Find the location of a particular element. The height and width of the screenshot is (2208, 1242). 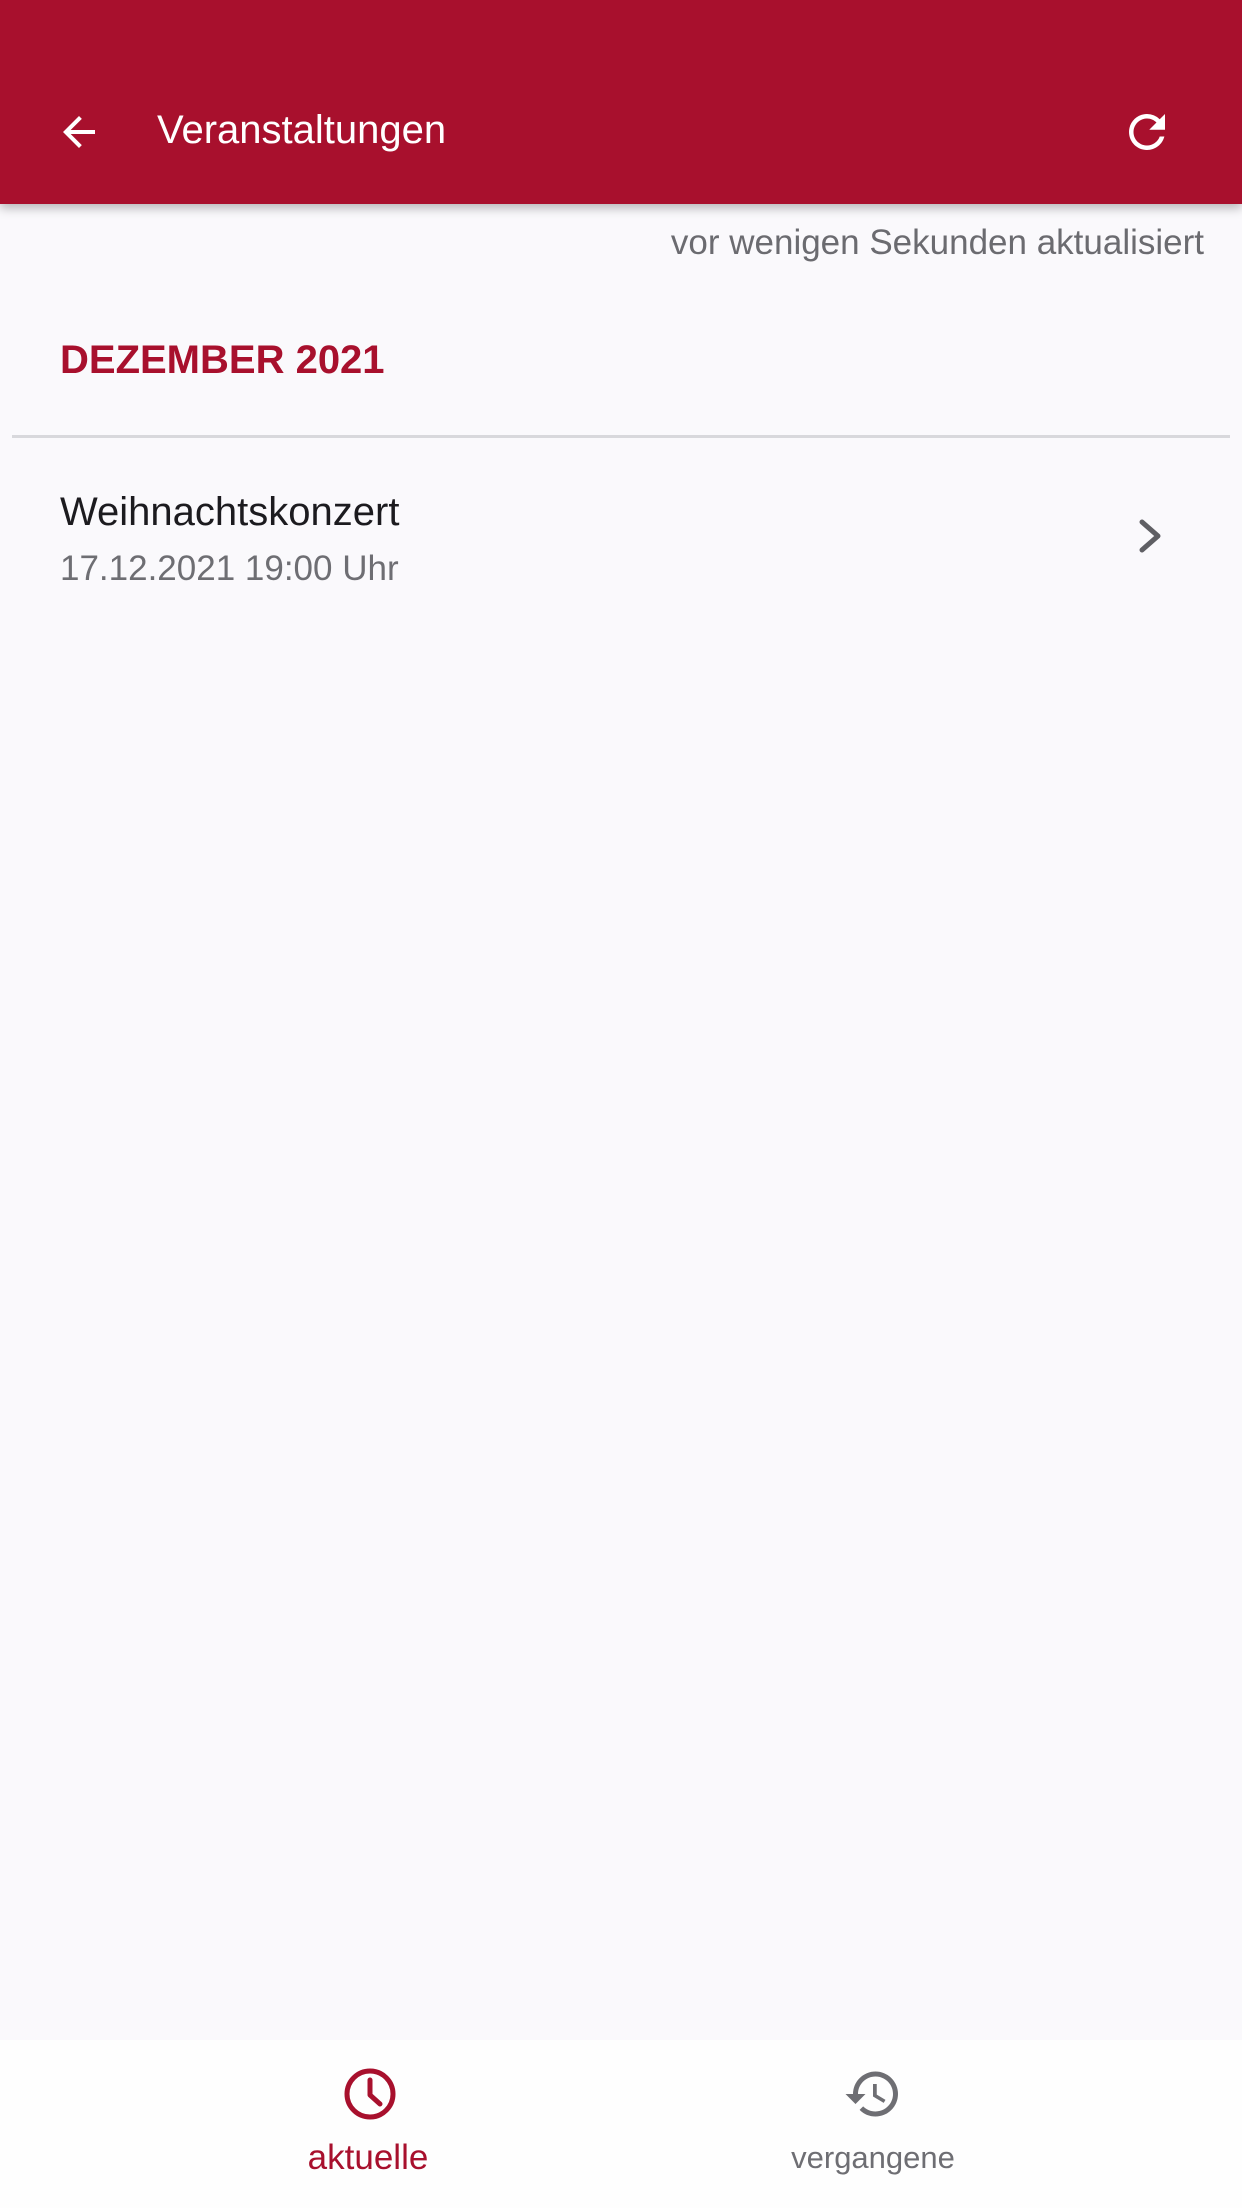

bottom-navigation: aktuelle vergangene is located at coordinates (621, 2124).